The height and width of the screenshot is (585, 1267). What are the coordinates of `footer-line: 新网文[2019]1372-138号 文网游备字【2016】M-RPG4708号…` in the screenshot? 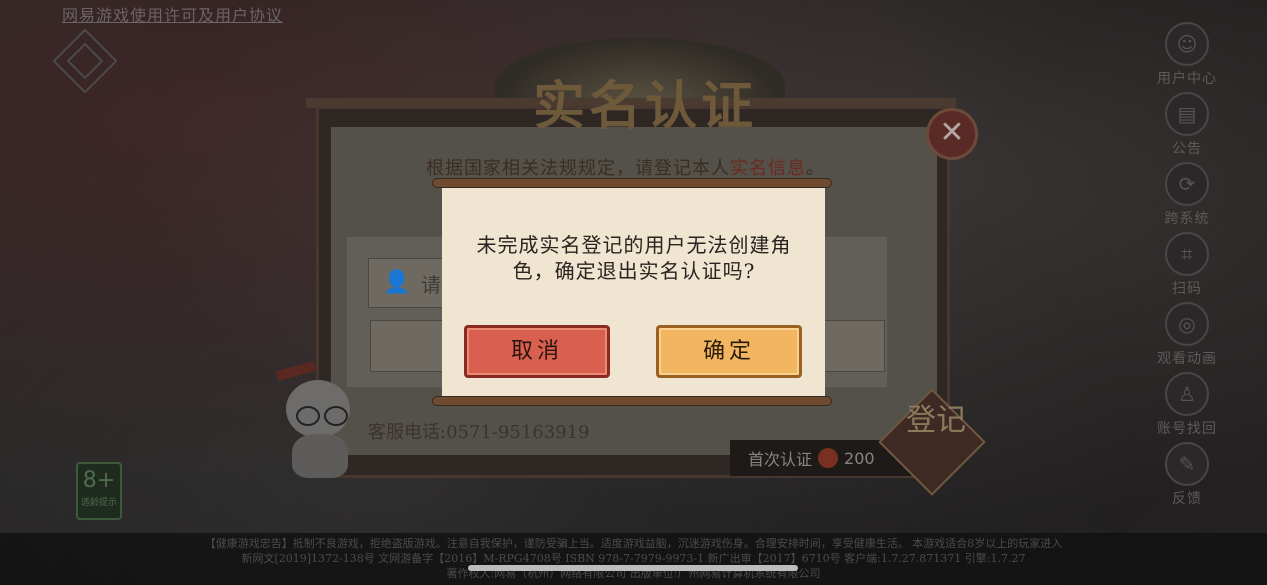 It's located at (633, 558).